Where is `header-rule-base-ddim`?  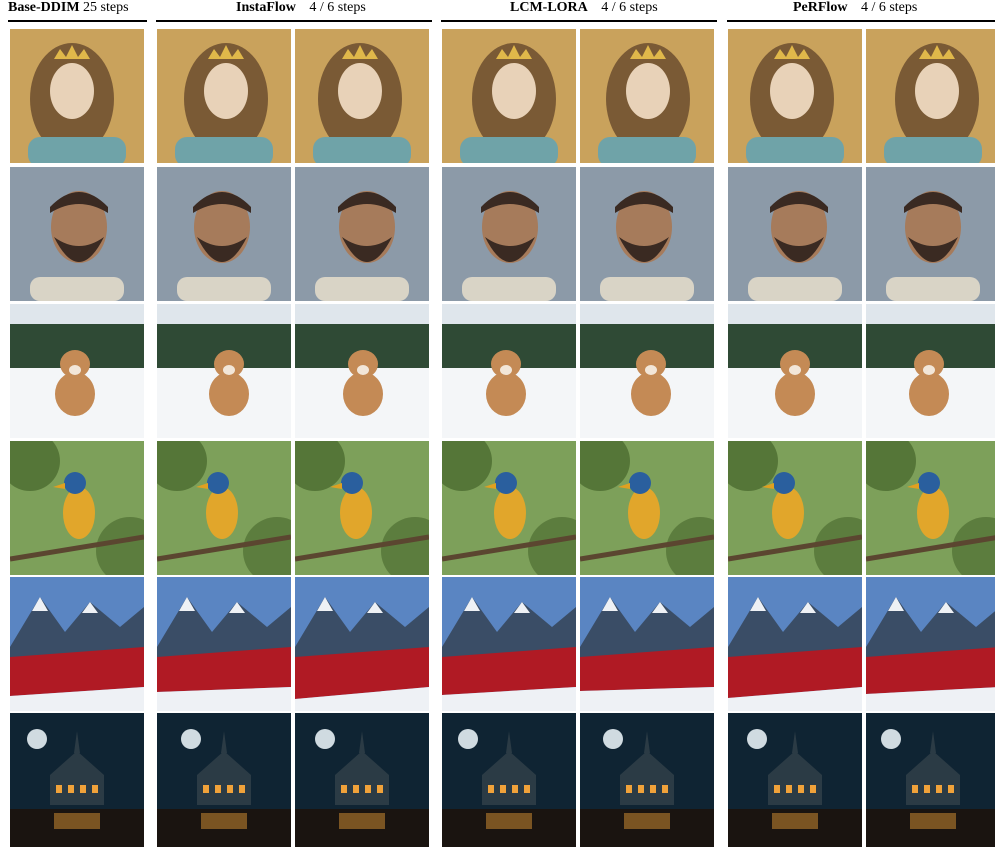 header-rule-base-ddim is located at coordinates (77, 21).